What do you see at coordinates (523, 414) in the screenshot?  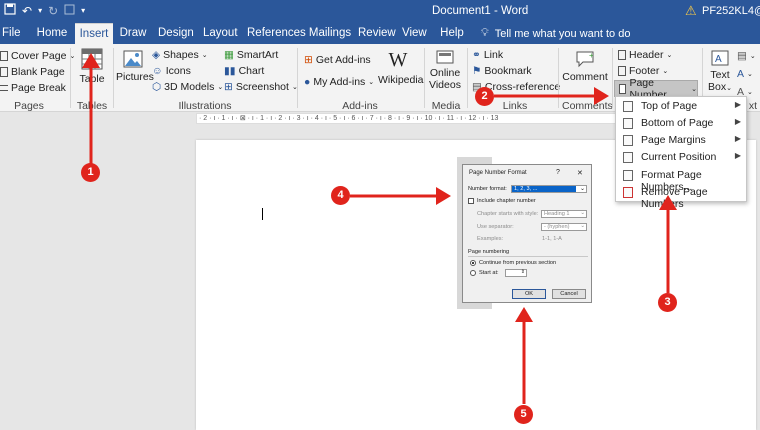 I see `annotation-badge-5: 5` at bounding box center [523, 414].